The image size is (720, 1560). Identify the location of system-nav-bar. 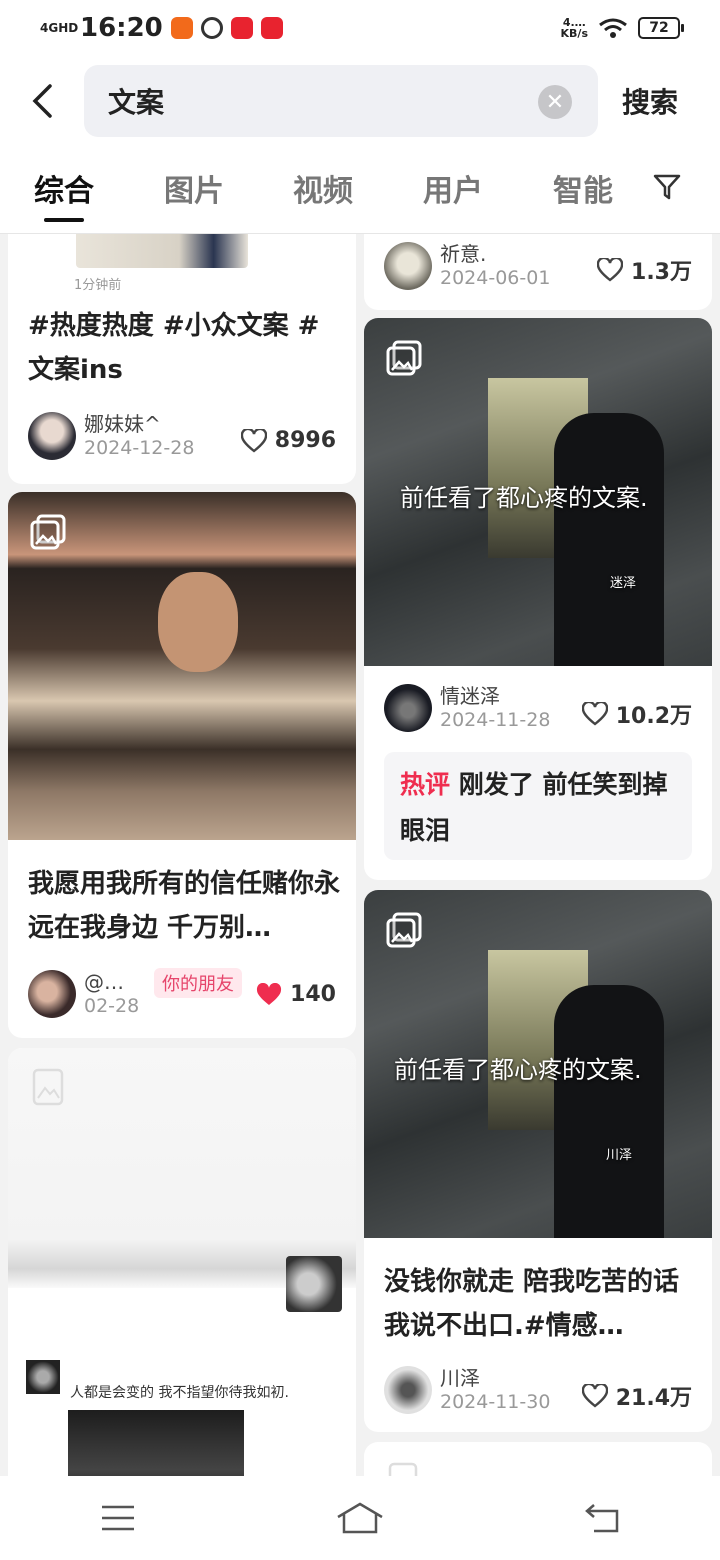
(360, 1518).